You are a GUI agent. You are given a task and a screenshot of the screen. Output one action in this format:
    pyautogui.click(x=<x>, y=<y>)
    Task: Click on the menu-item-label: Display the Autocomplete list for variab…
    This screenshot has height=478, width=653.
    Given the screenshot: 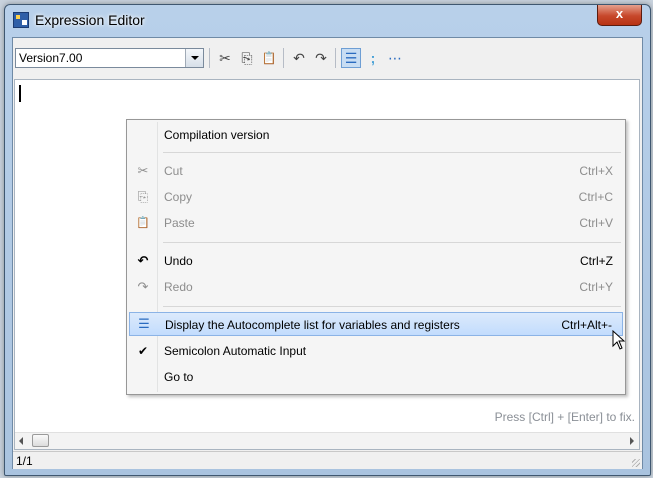 What is the action you would take?
    pyautogui.click(x=312, y=325)
    